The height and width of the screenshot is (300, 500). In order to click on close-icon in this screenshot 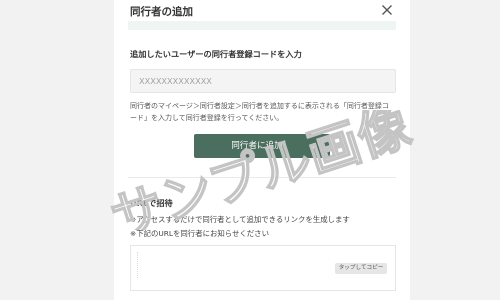, I will do `click(387, 10)`.